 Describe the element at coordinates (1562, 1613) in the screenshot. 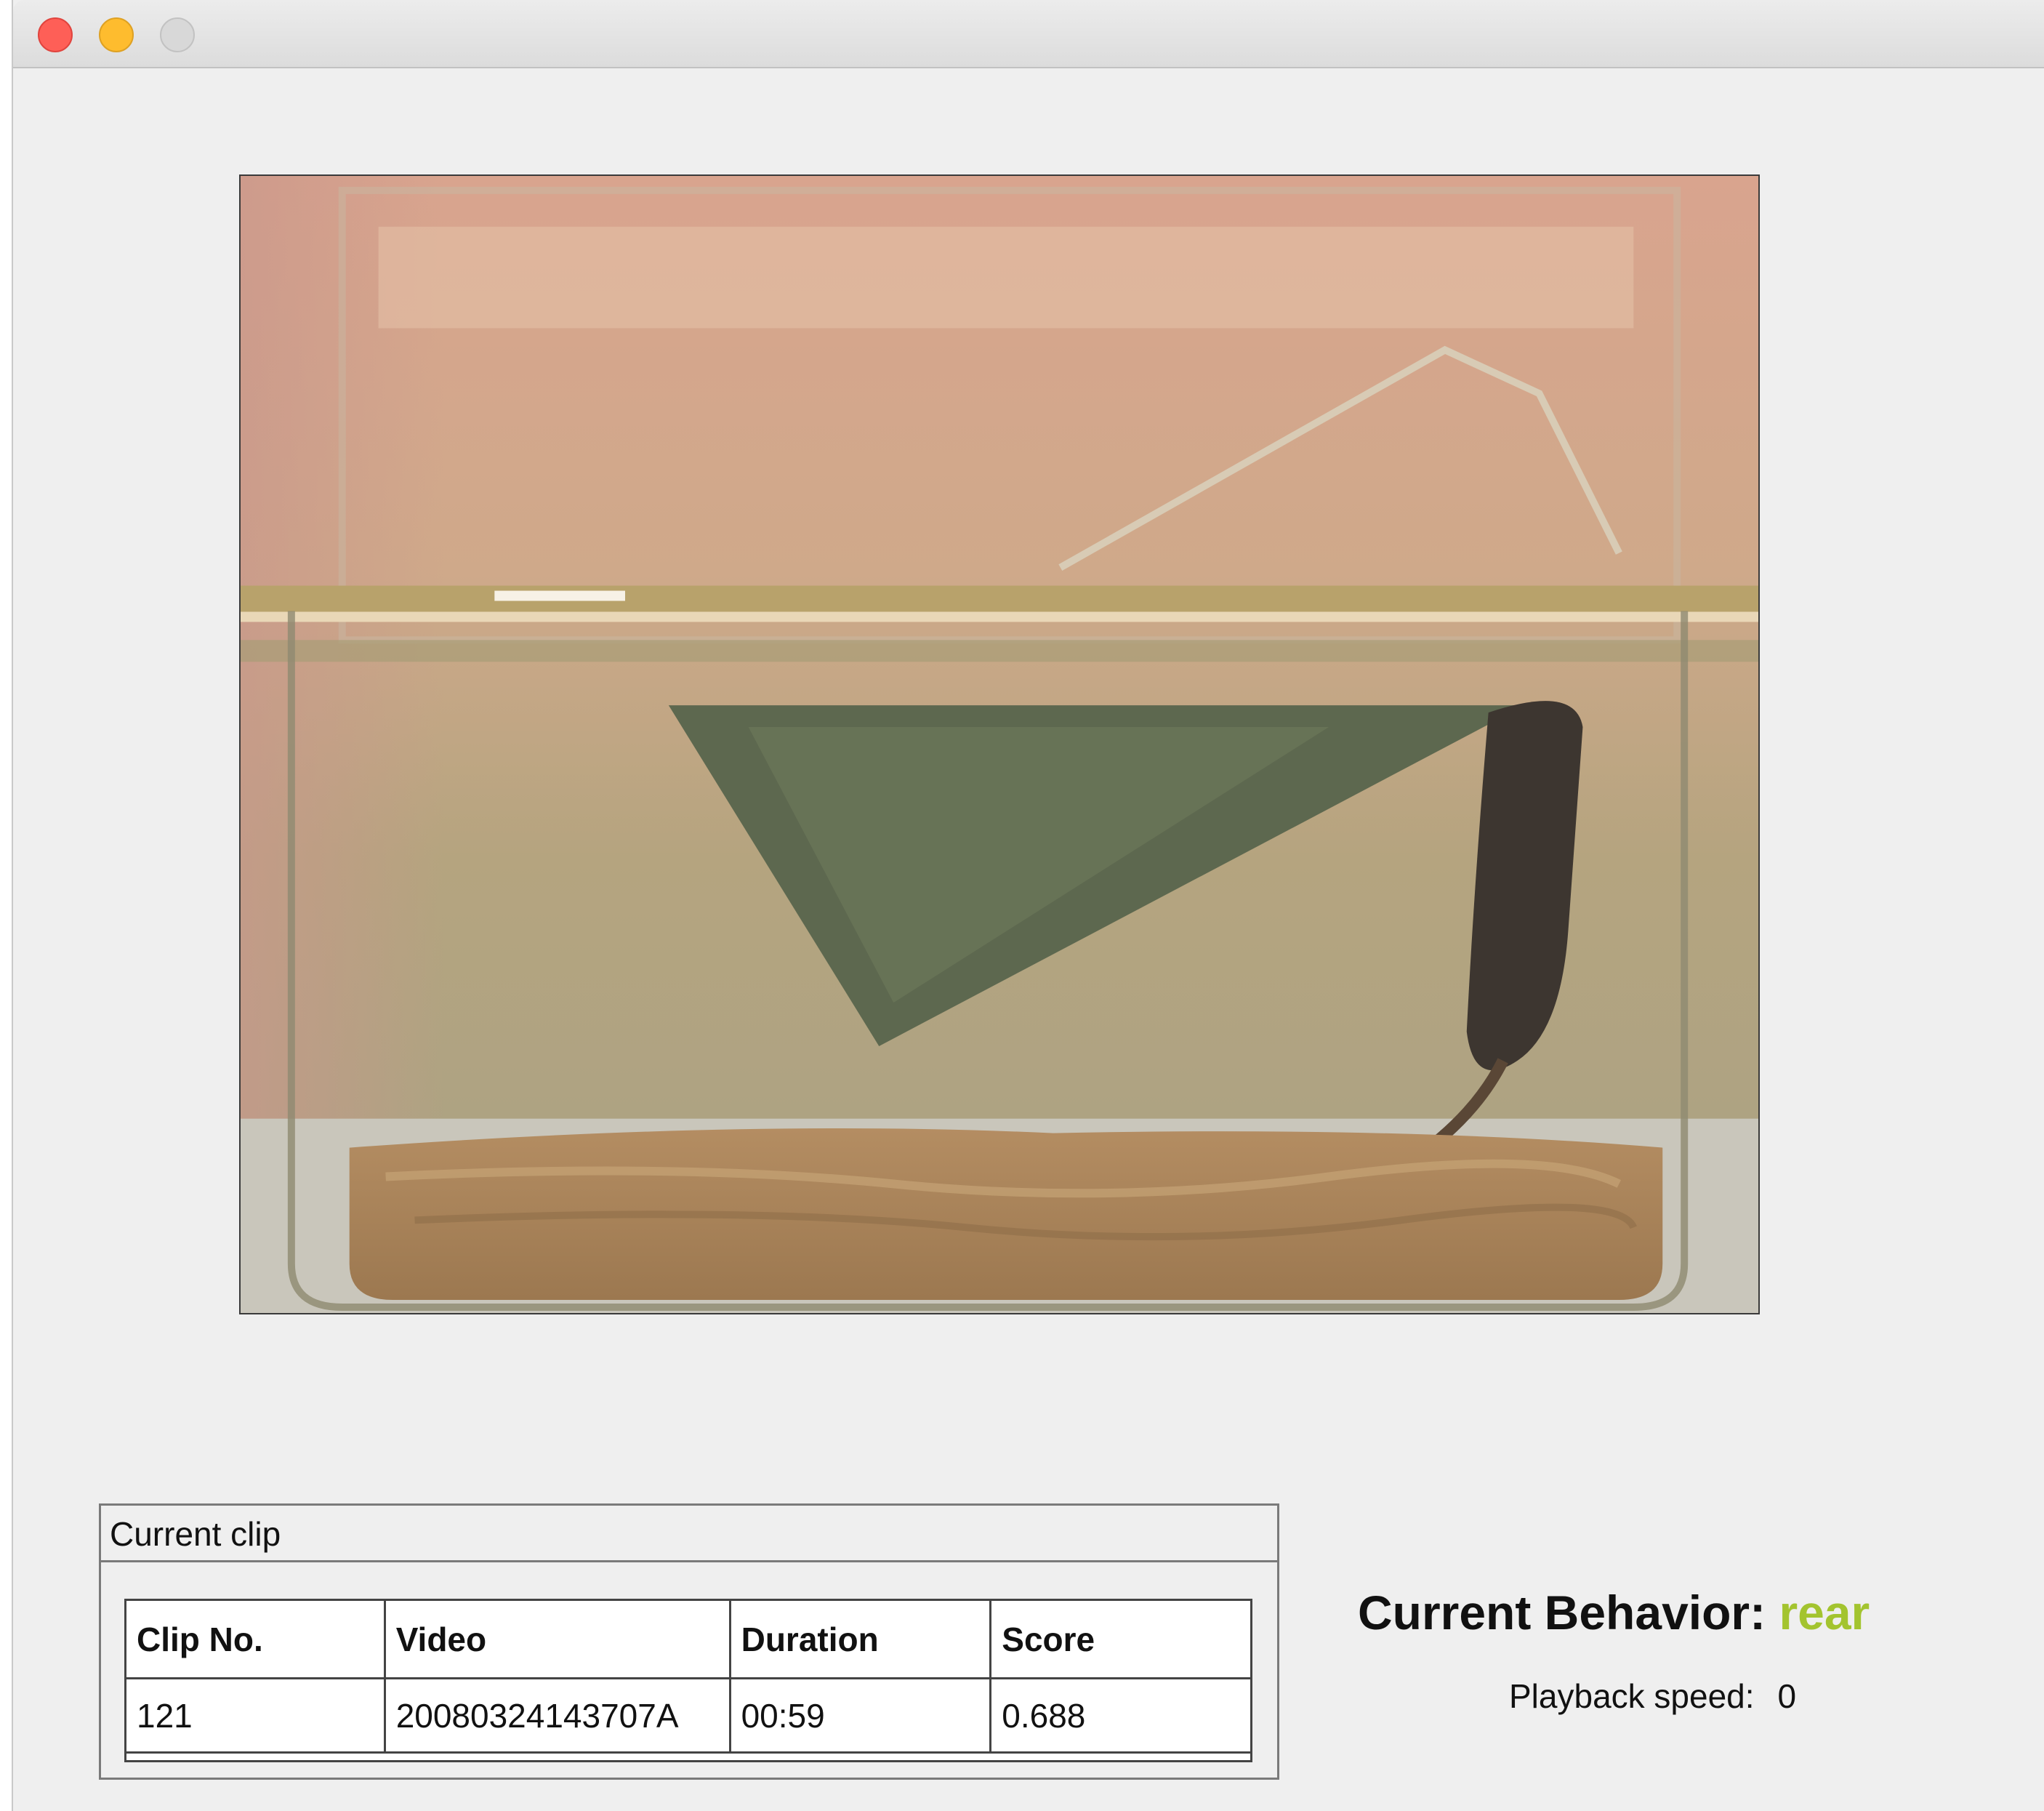

I see `current-behavior-label: Current Behavior:` at that location.